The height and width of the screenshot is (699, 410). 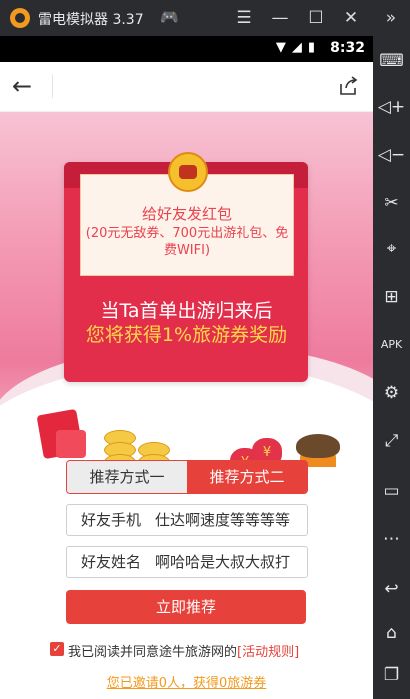 What do you see at coordinates (247, 477) in the screenshot?
I see `tab-method-two: 推荐方式二` at bounding box center [247, 477].